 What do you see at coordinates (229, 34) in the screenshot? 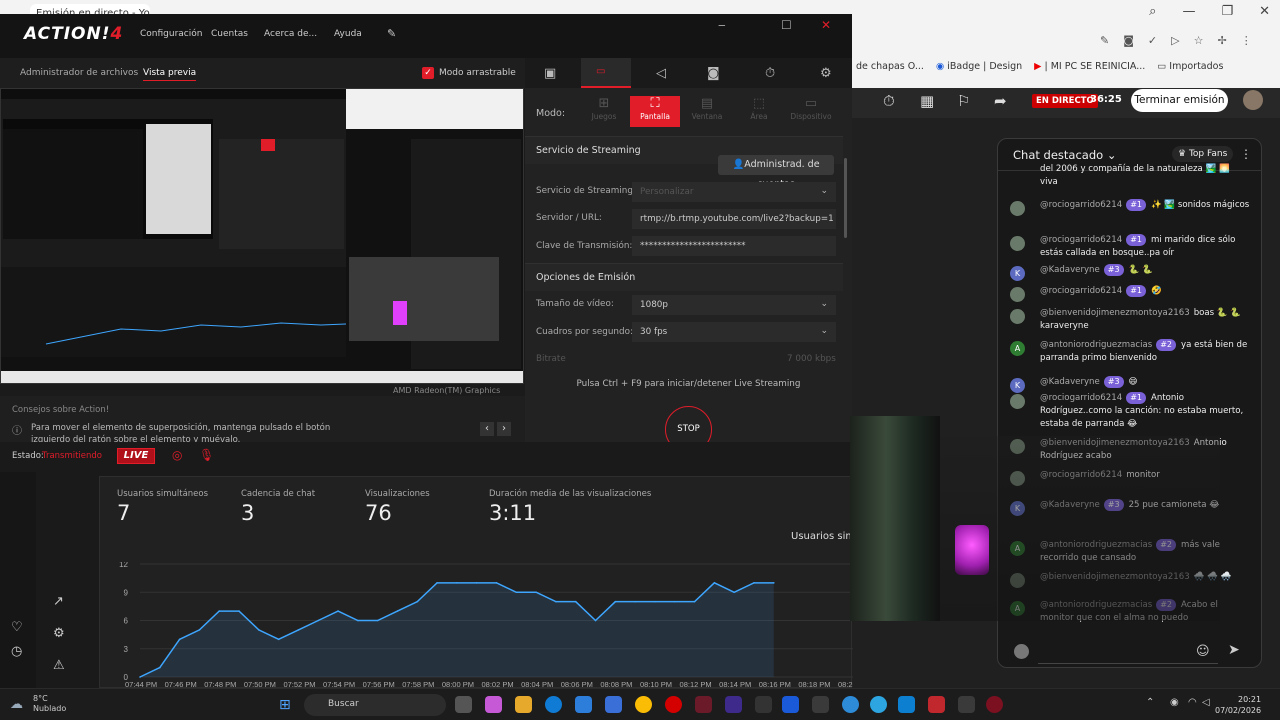
I see `menu-cuentas: Cuentas` at bounding box center [229, 34].